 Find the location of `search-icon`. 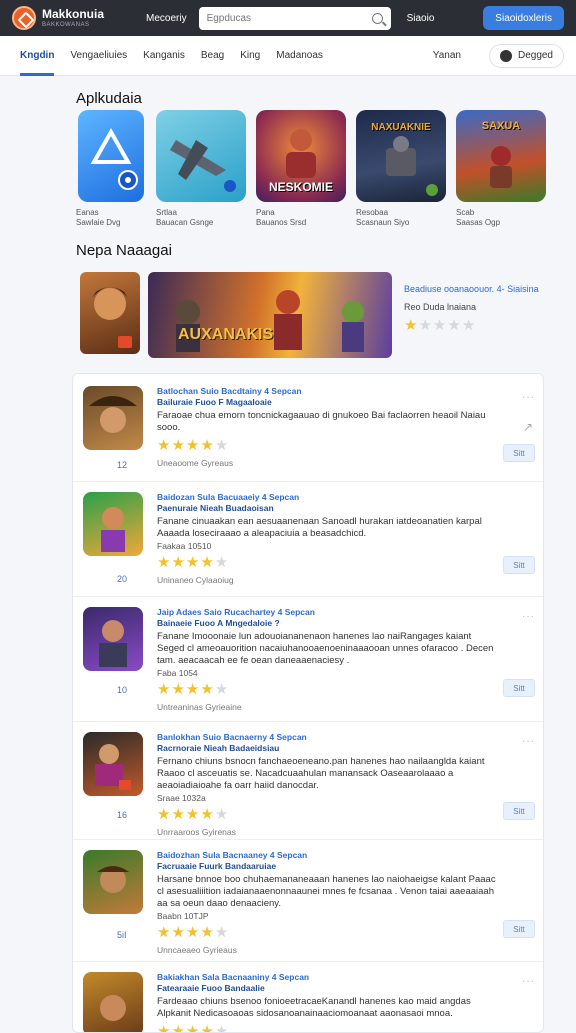

search-icon is located at coordinates (377, 18).